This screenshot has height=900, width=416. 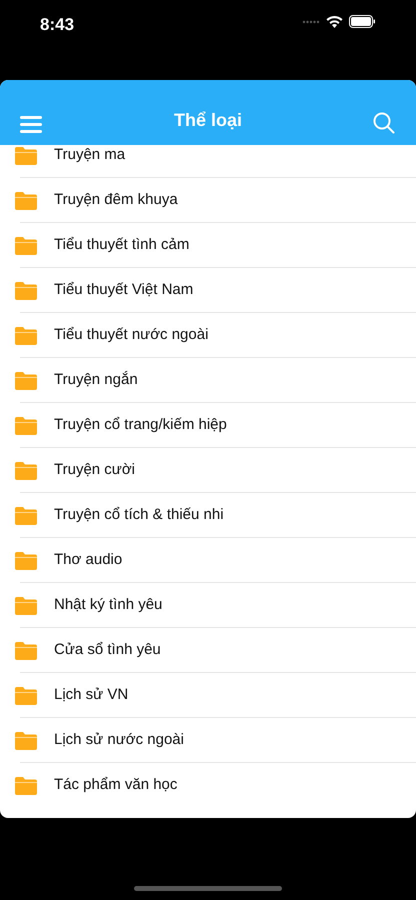 I want to click on status-time: 8:43, so click(x=57, y=25).